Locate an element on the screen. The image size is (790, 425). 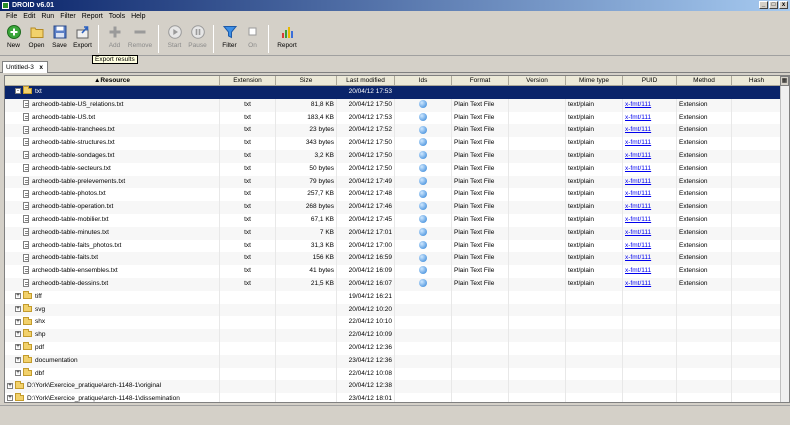
column-header-version: Version is located at coordinates (537, 81).